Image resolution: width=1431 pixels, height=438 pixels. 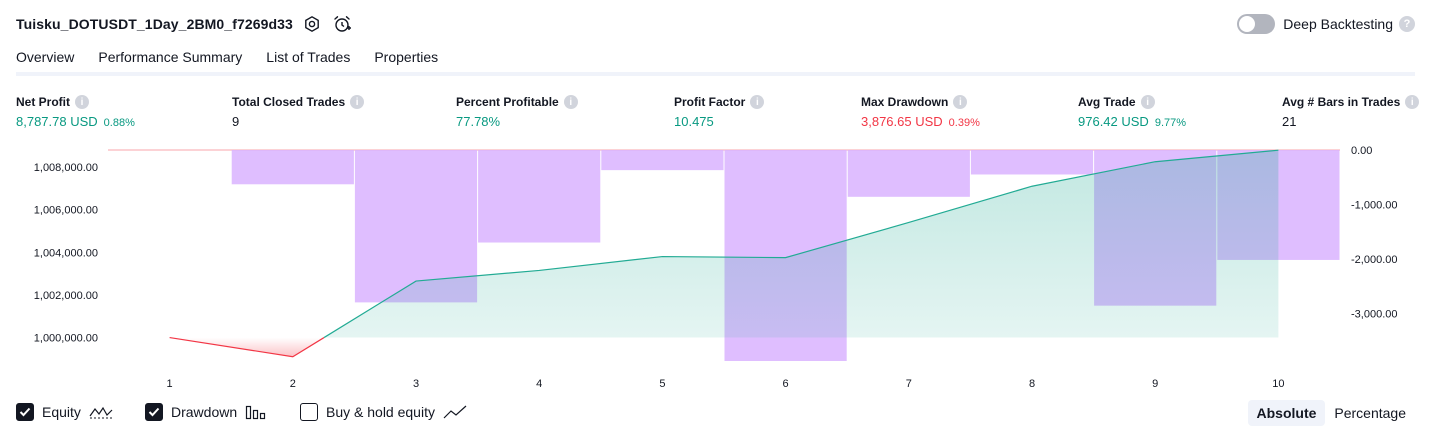 I want to click on legend-equity: Equity, so click(x=64, y=412).